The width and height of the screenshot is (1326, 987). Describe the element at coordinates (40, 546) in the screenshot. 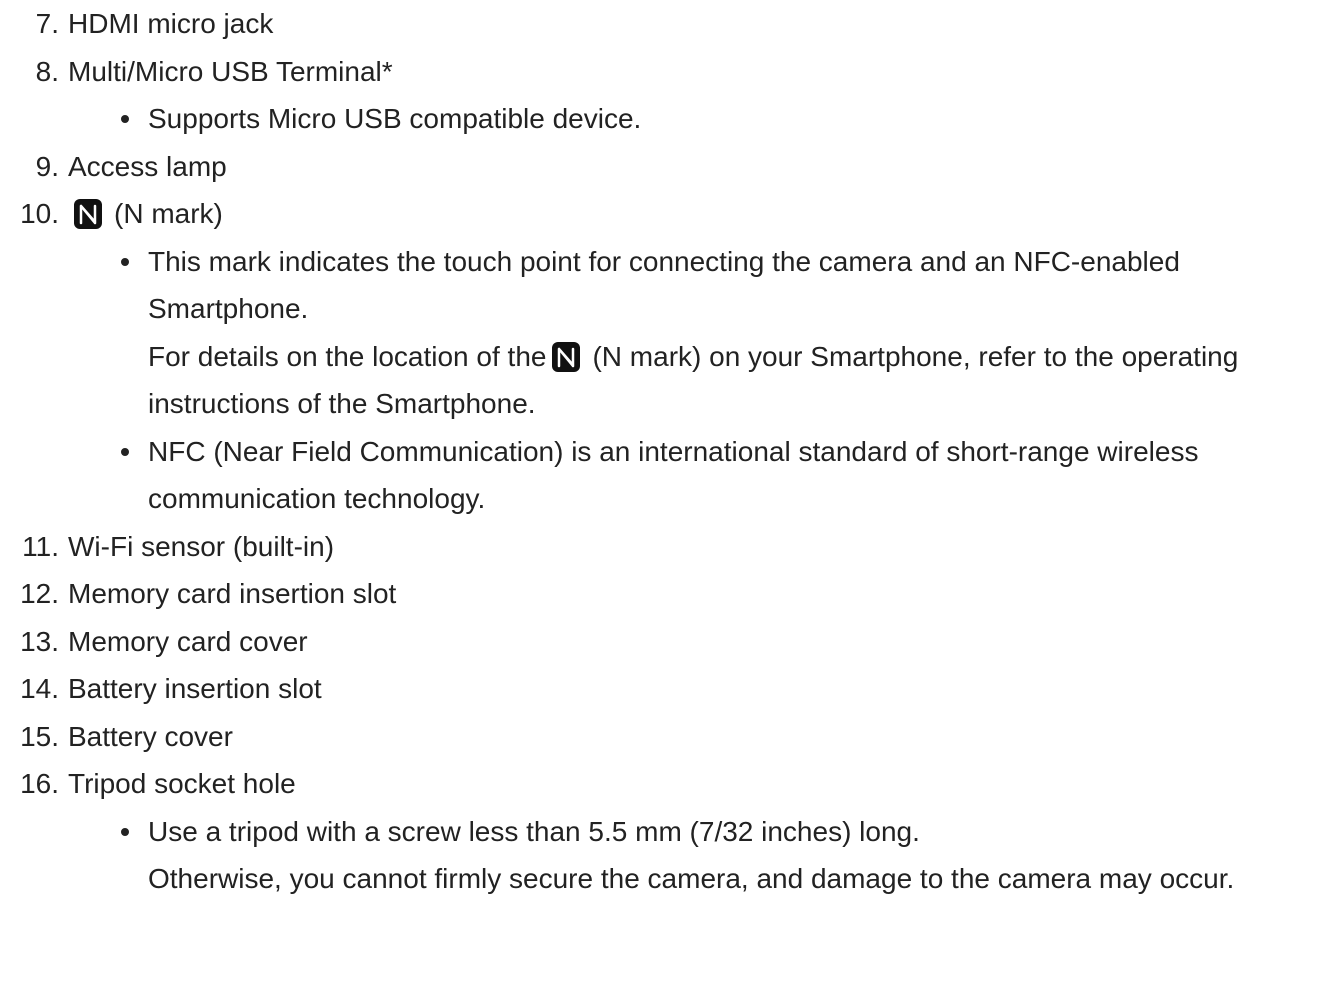

I see `item-number: 11.` at that location.